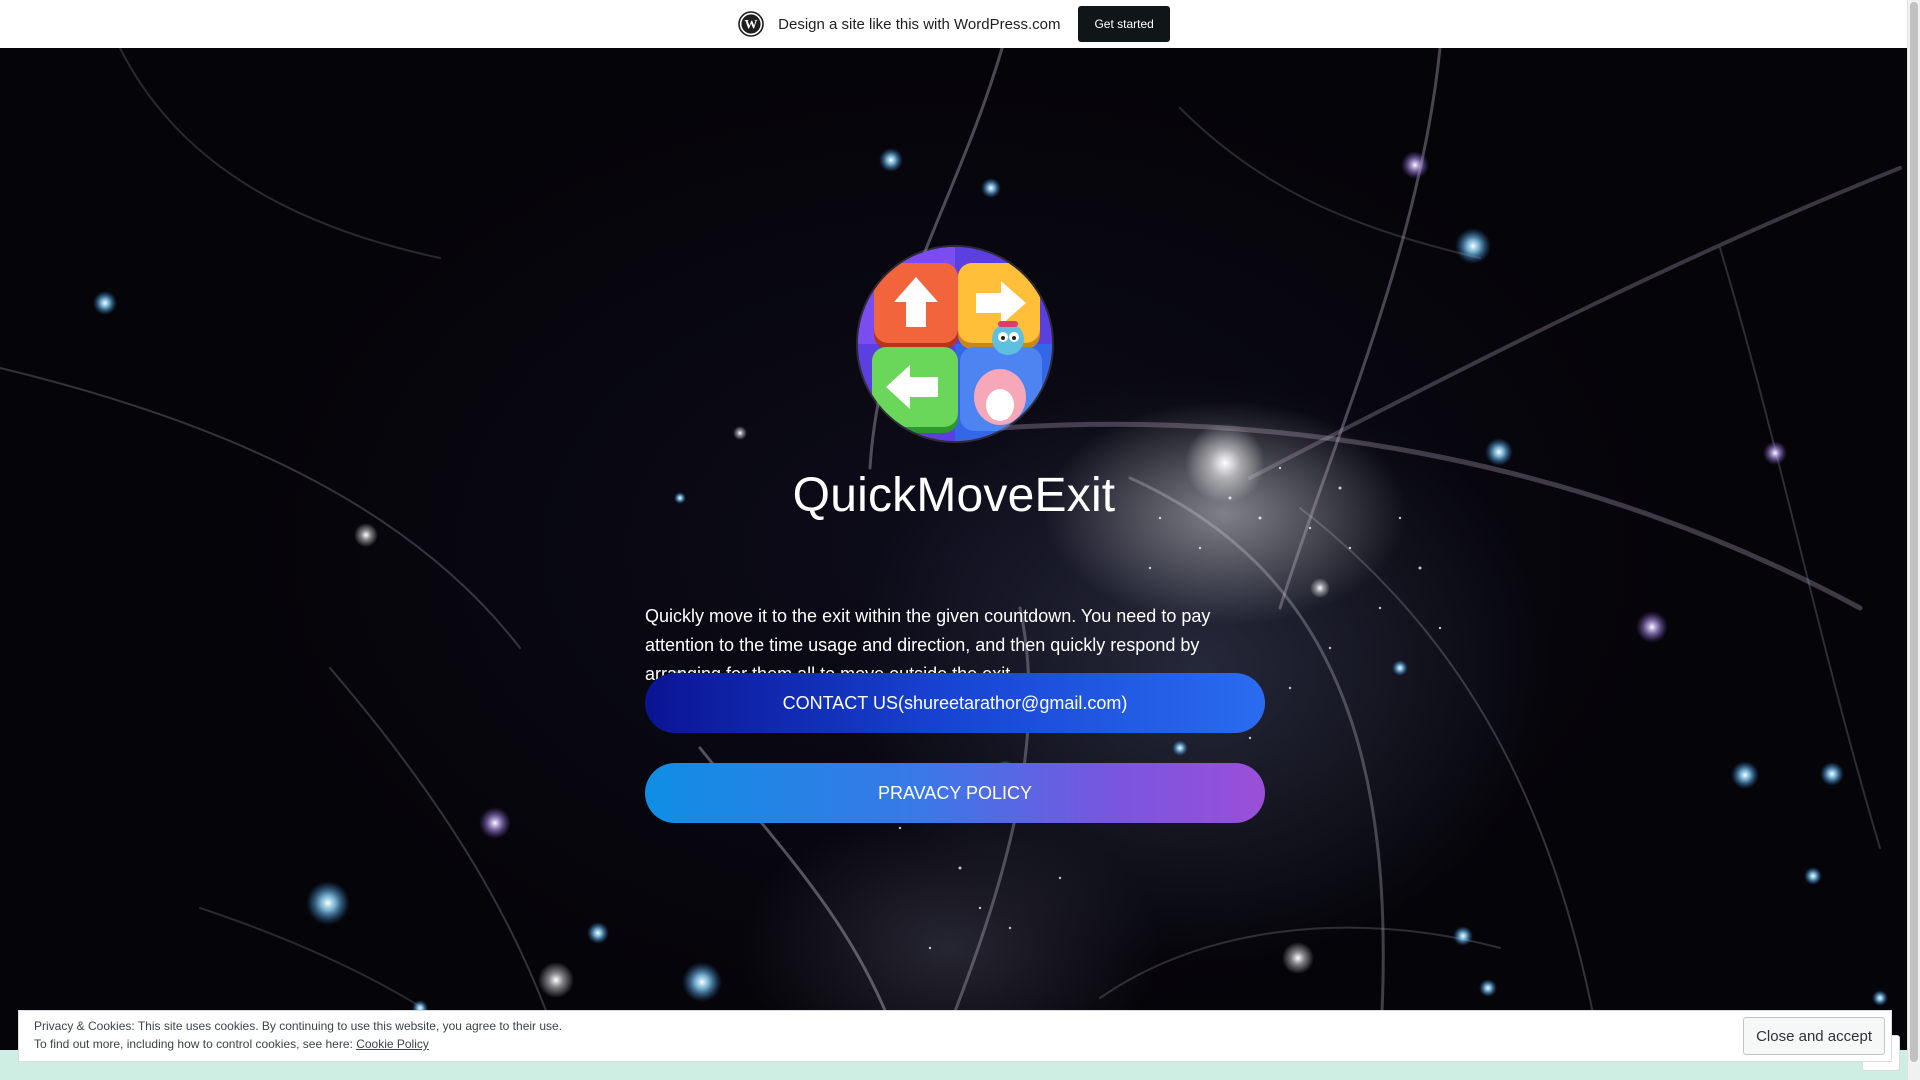 The image size is (1920, 1080). I want to click on svg-text: W, so click(751, 24).